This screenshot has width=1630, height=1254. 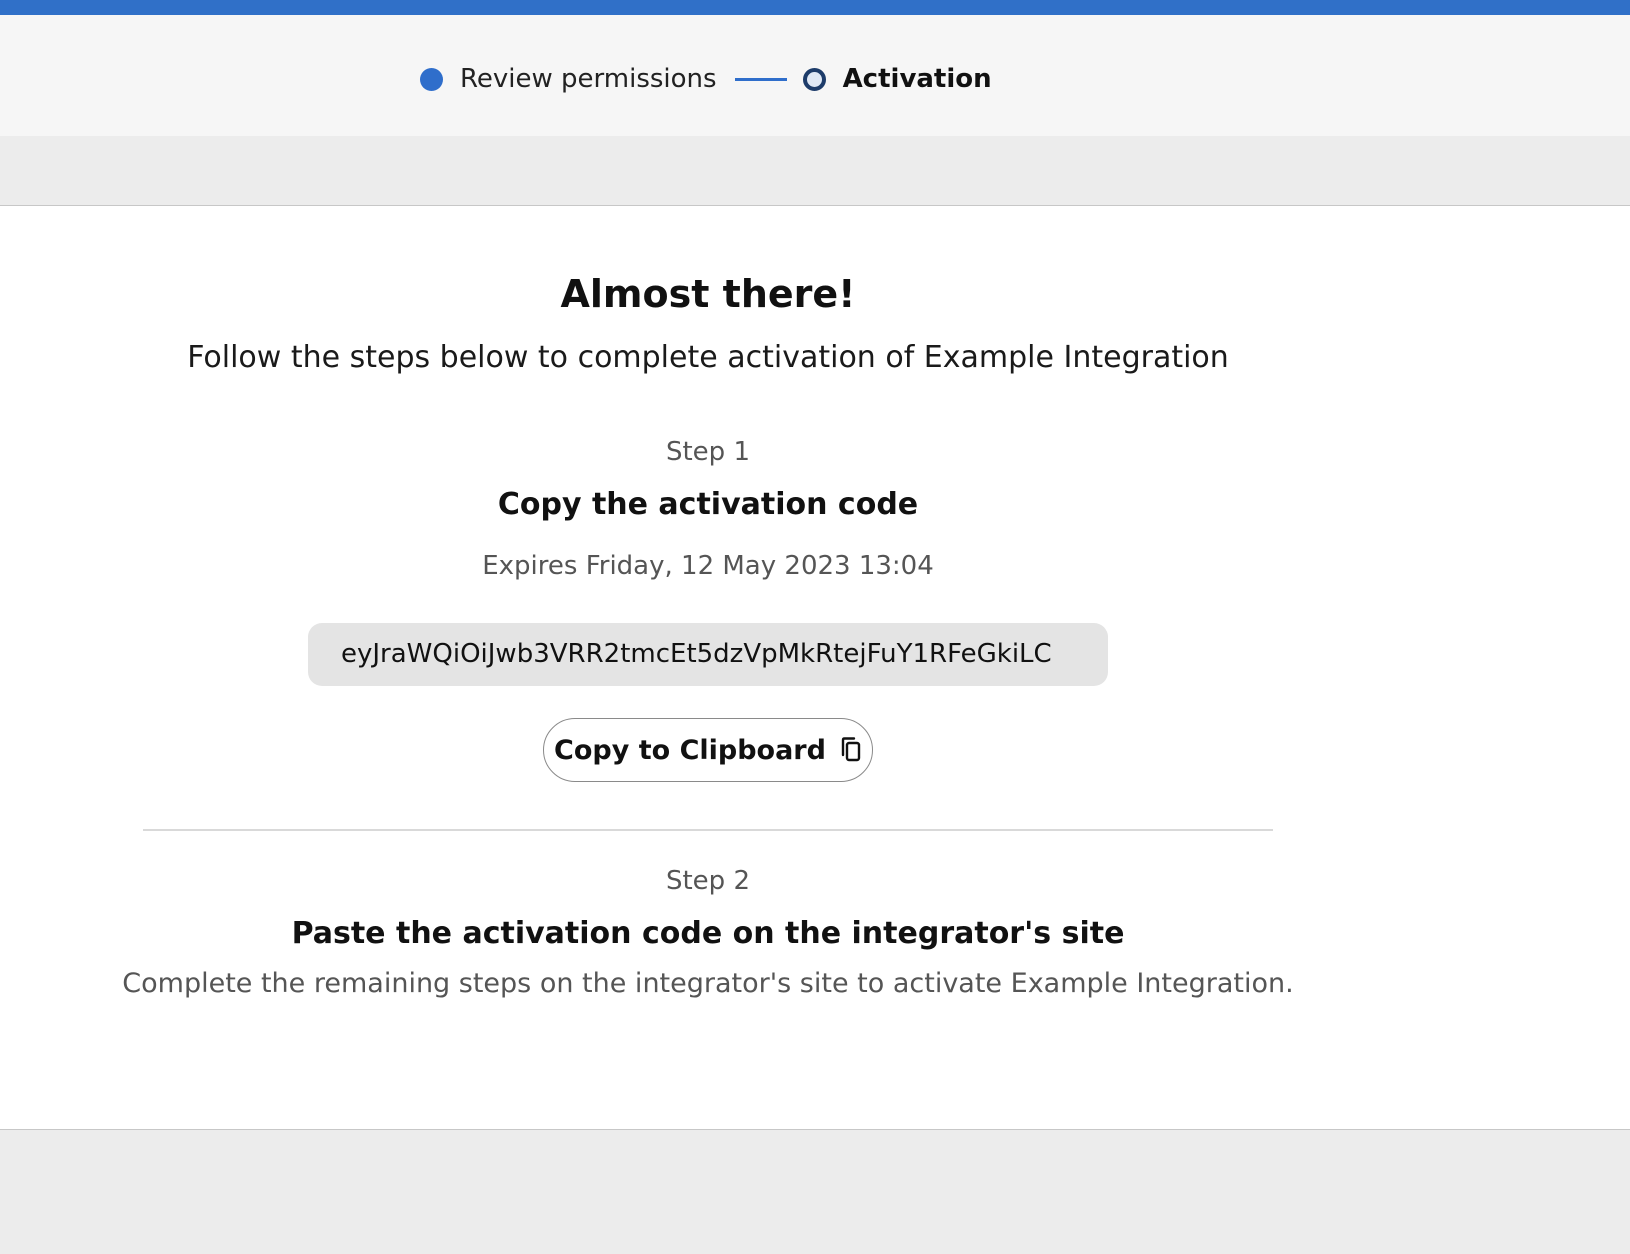 What do you see at coordinates (588, 79) in the screenshot?
I see `step-review-permissions-label: Review permissions` at bounding box center [588, 79].